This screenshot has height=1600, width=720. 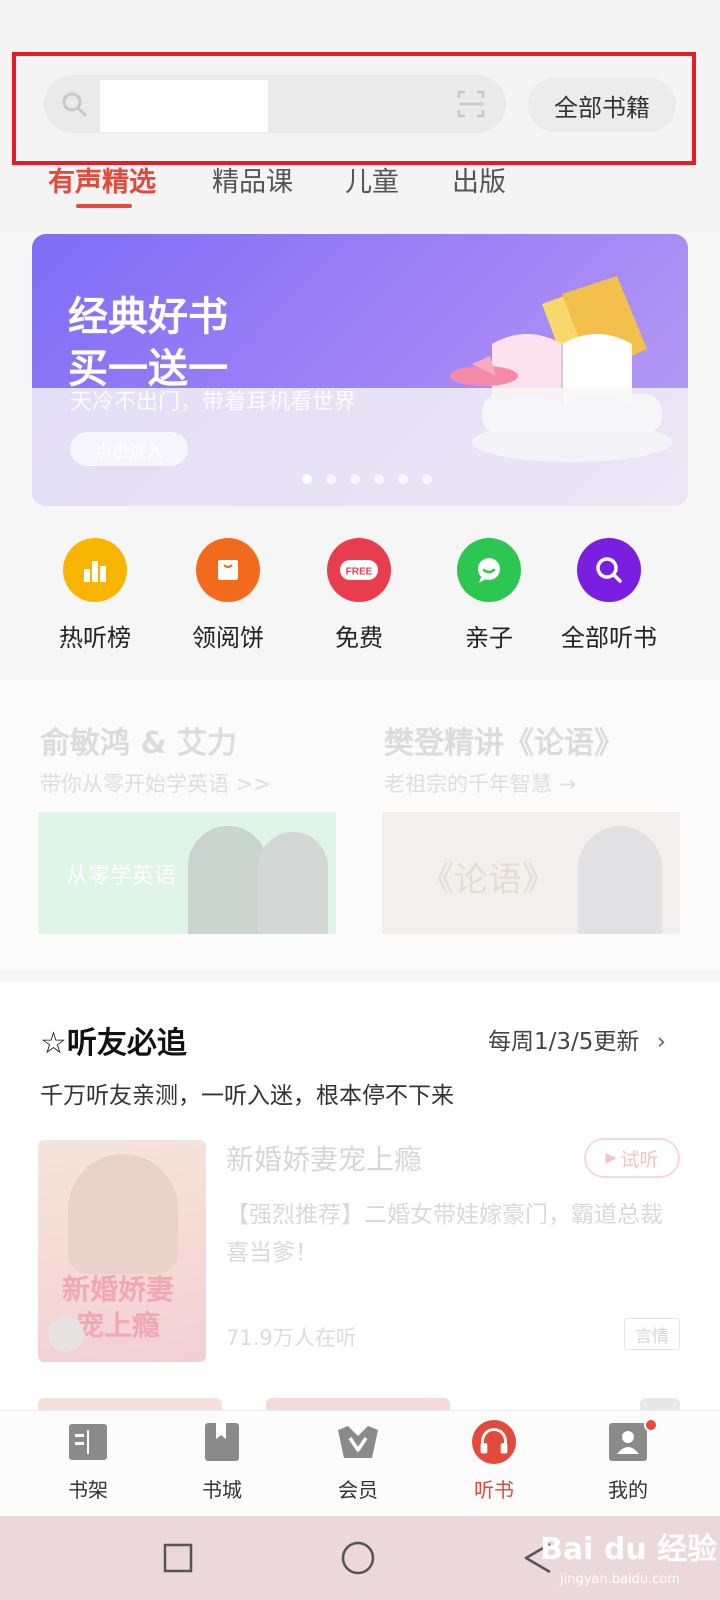 I want to click on chart-icon, so click(x=95, y=570).